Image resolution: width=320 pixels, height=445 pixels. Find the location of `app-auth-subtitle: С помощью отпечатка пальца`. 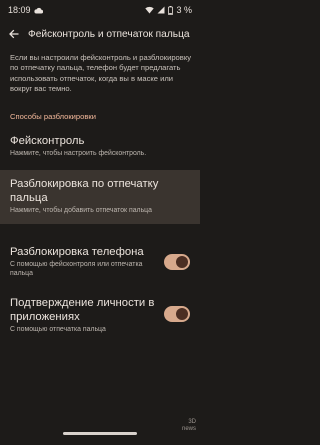

app-auth-subtitle: С помощью отпечатка пальца is located at coordinates (58, 329).